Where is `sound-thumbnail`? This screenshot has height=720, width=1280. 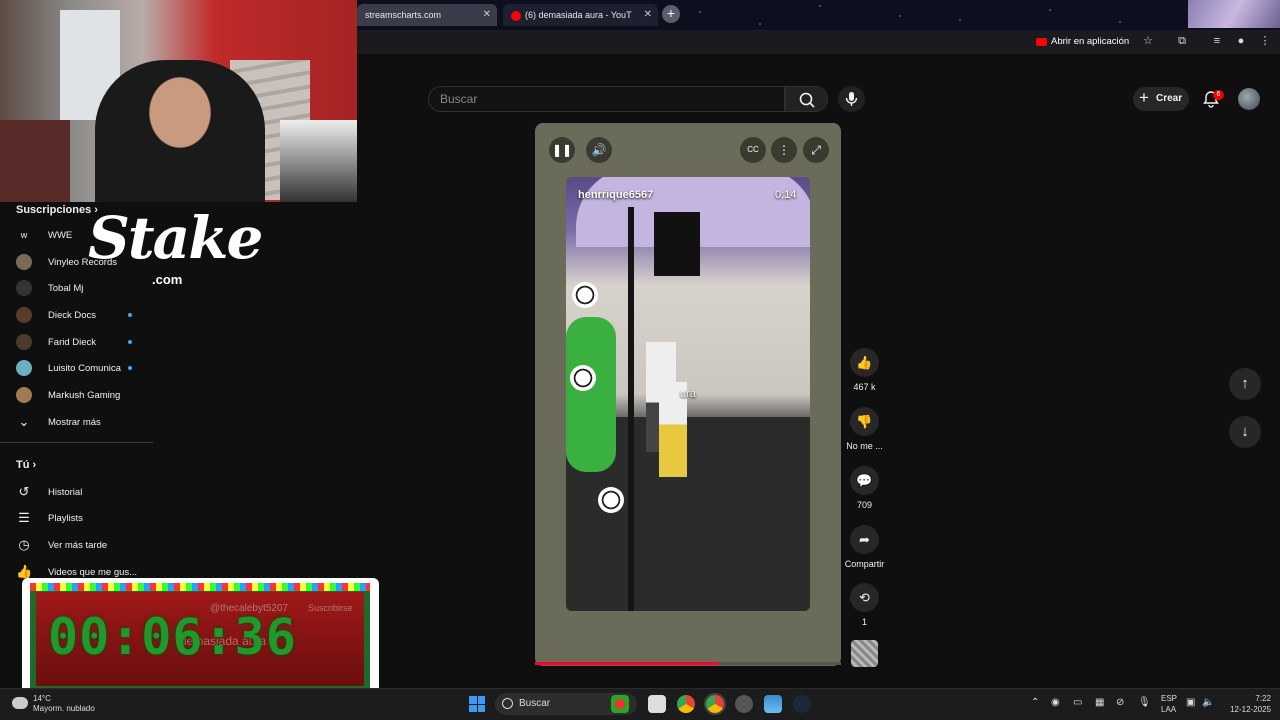
sound-thumbnail is located at coordinates (864, 653).